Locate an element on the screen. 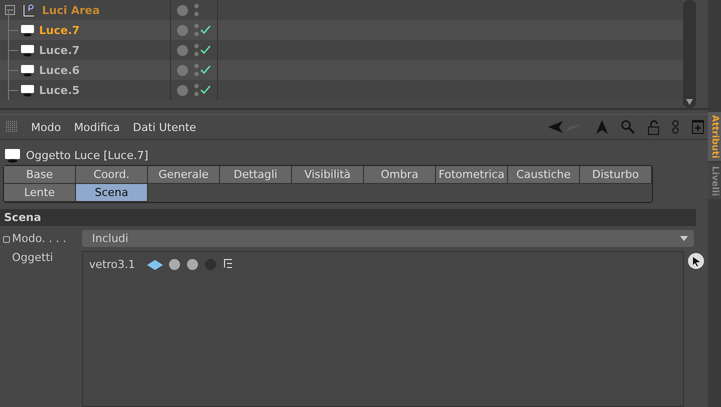 This screenshot has width=721, height=407. tree-item-label: Luce.6 is located at coordinates (59, 70).